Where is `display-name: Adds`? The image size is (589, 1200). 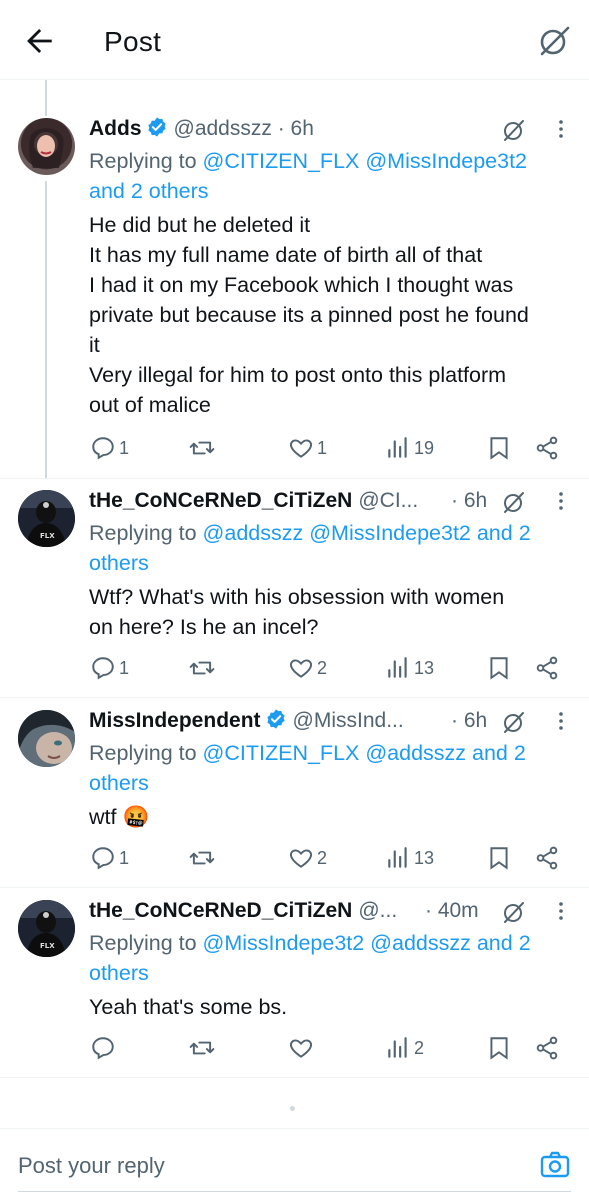 display-name: Adds is located at coordinates (115, 128).